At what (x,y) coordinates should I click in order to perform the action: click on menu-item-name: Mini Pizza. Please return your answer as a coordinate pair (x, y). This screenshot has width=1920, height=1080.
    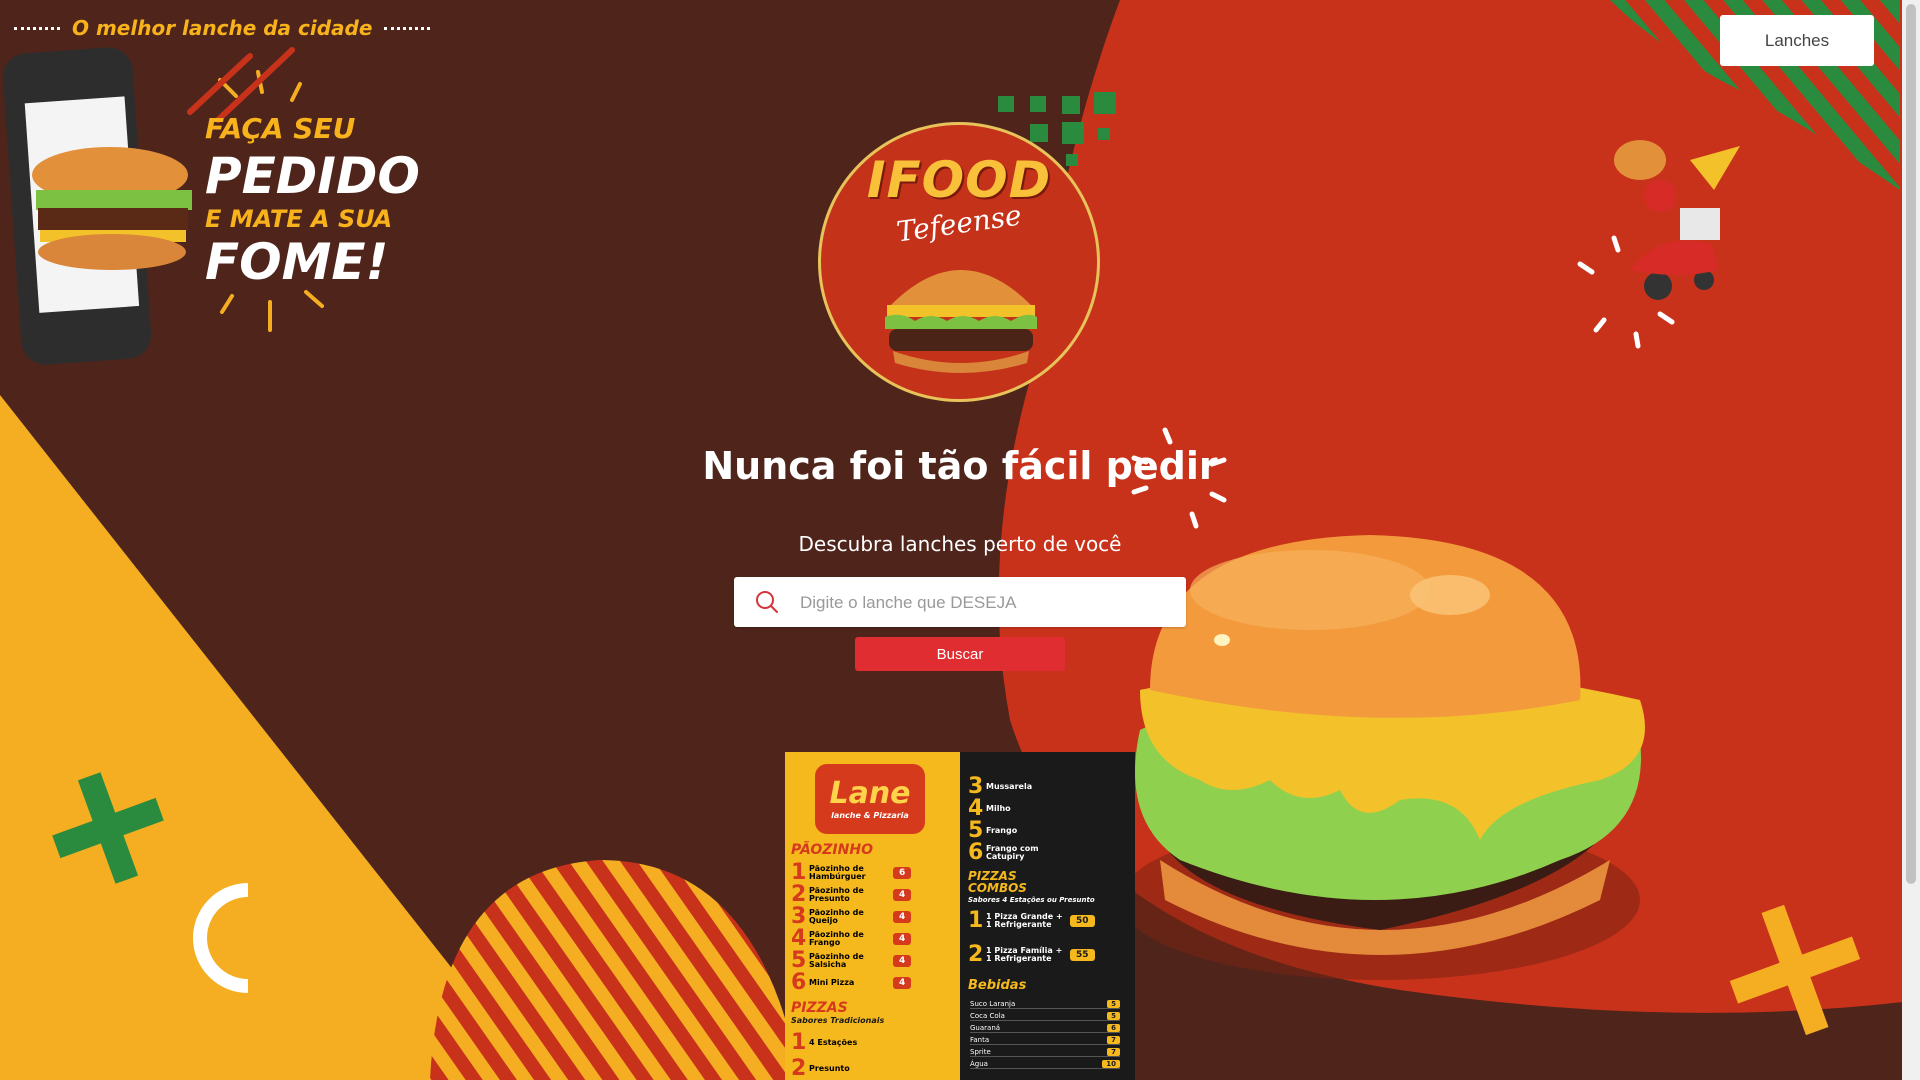
    Looking at the image, I should click on (832, 982).